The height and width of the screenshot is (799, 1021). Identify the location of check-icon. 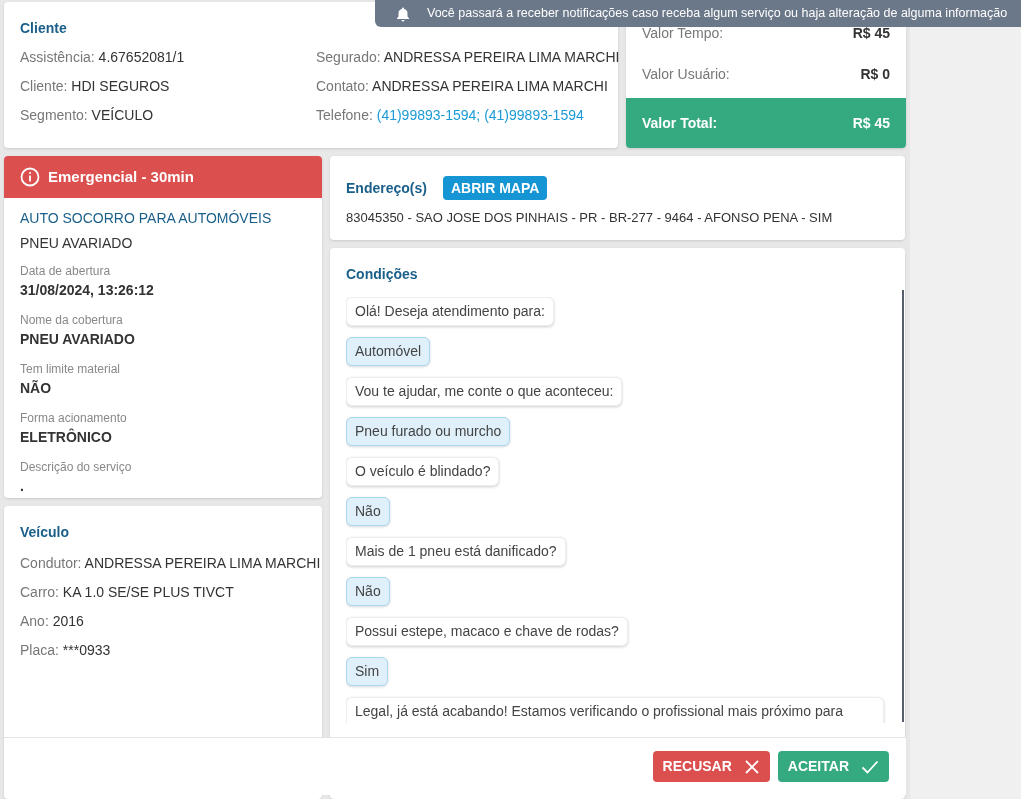
(870, 766).